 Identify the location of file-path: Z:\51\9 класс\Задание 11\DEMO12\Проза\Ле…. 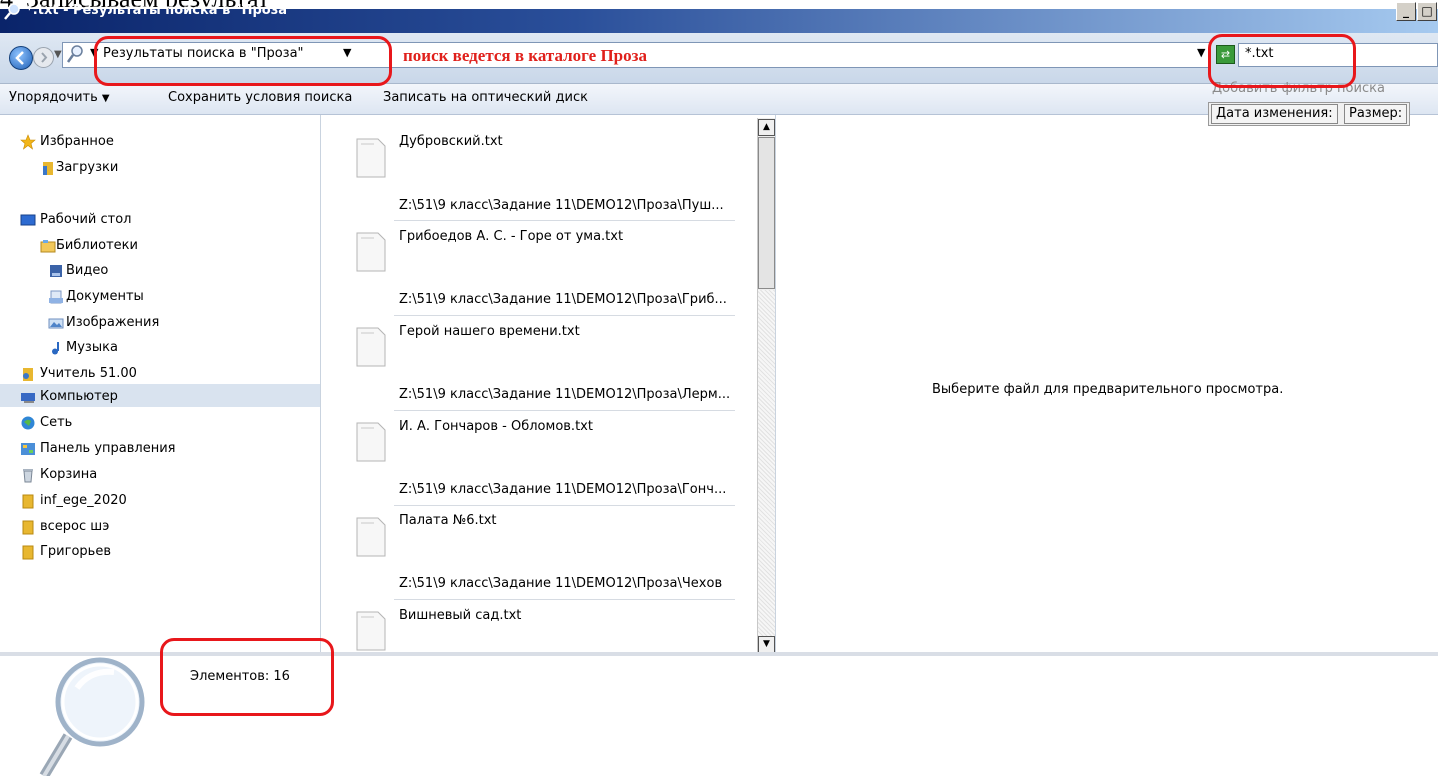
(565, 394).